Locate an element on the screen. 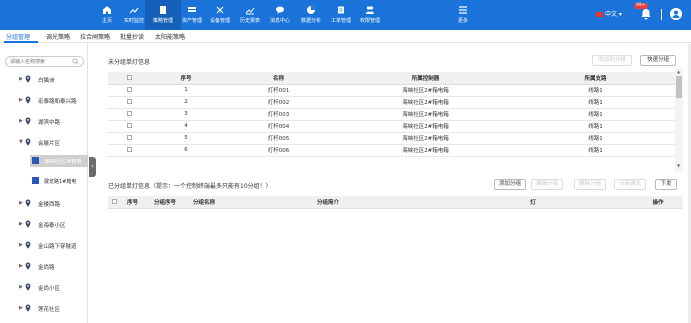 The height and width of the screenshot is (323, 691). table-row: 1 灯杆001 海峡社区2#箱电箱 线路1 is located at coordinates (391, 90).